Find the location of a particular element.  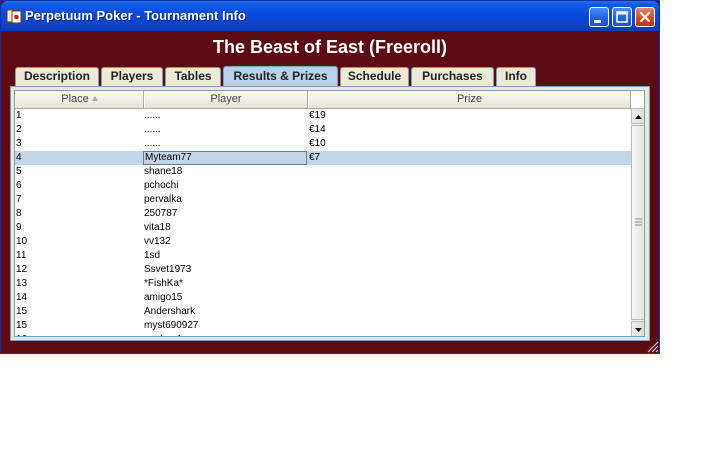

maximize-icon is located at coordinates (622, 17).